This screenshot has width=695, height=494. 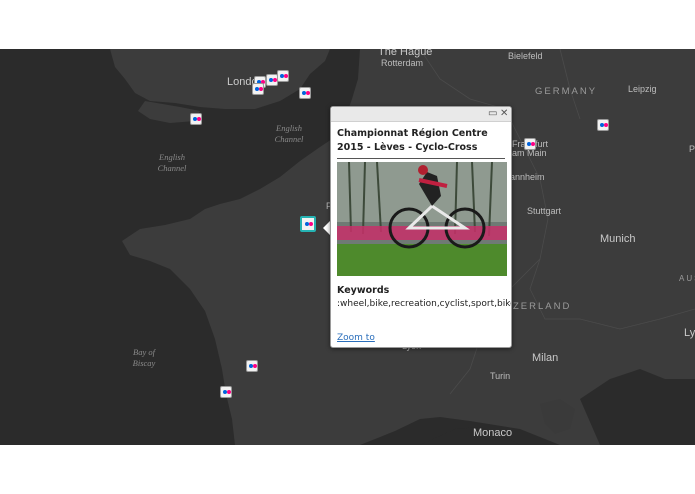 What do you see at coordinates (692, 149) in the screenshot?
I see `place-p-right: P` at bounding box center [692, 149].